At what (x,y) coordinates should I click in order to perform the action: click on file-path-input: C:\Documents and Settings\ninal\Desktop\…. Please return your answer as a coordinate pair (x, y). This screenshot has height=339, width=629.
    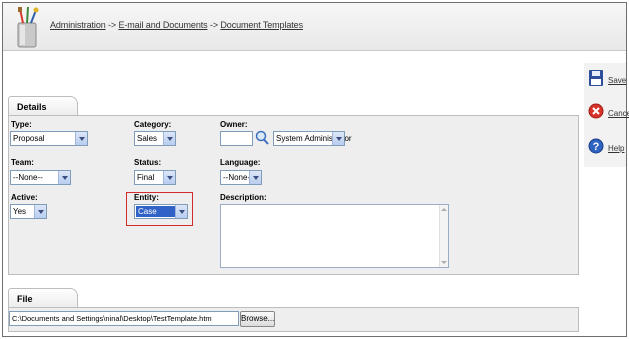
    Looking at the image, I should click on (124, 318).